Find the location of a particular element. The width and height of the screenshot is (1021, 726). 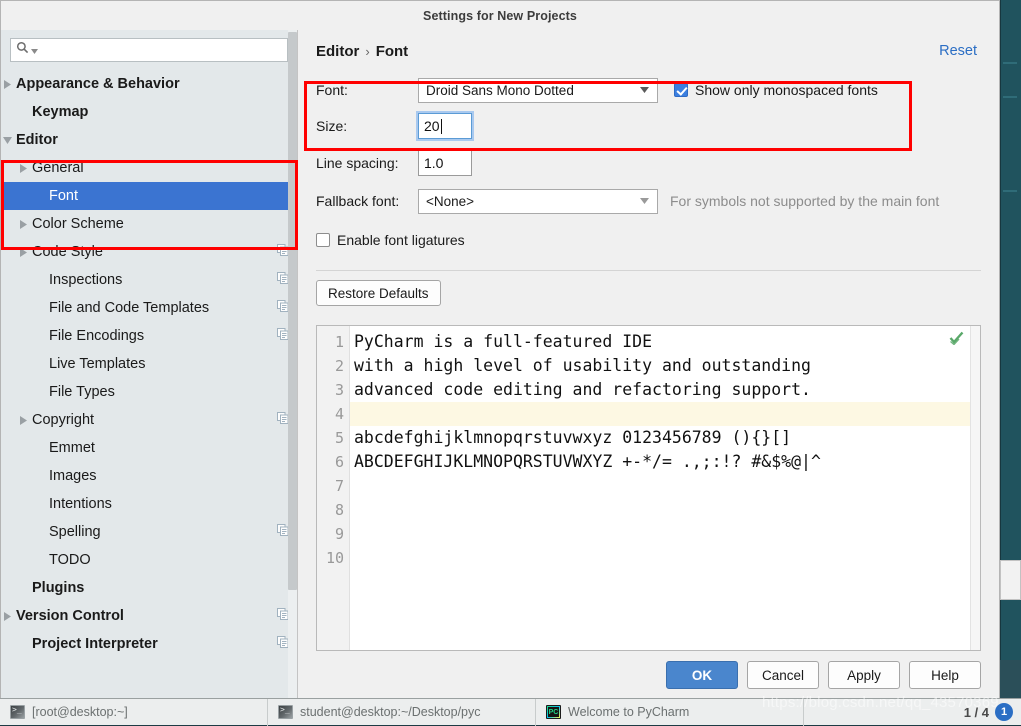

line-number: 5 is located at coordinates (333, 438).